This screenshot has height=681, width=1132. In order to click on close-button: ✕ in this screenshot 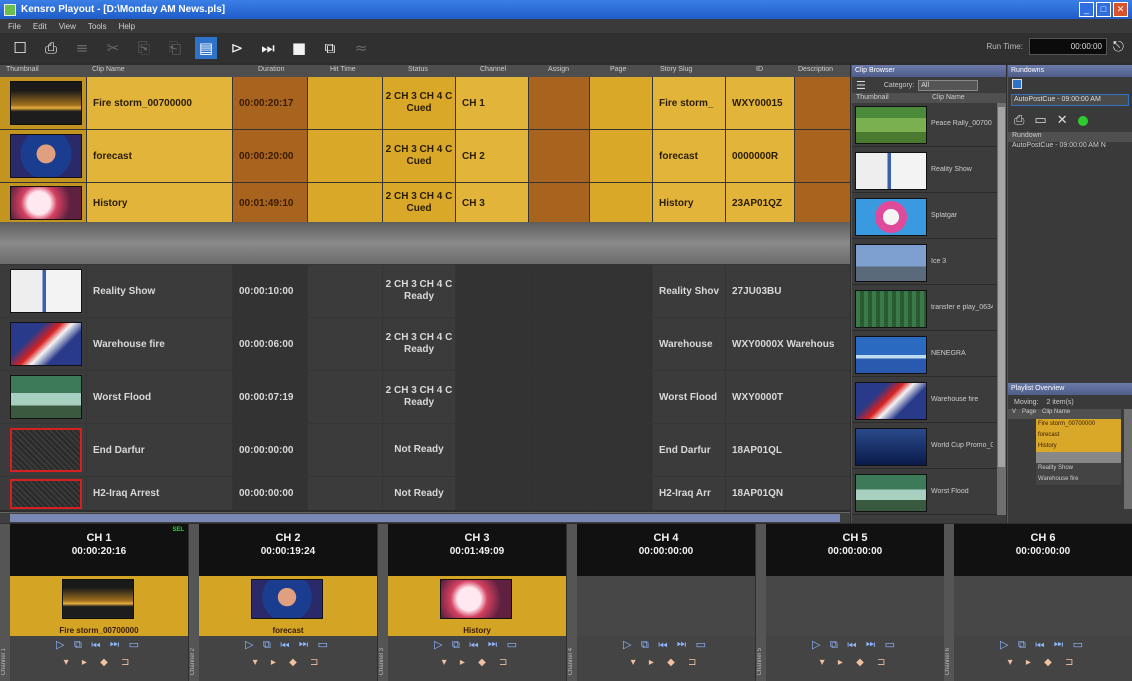, I will do `click(1120, 9)`.